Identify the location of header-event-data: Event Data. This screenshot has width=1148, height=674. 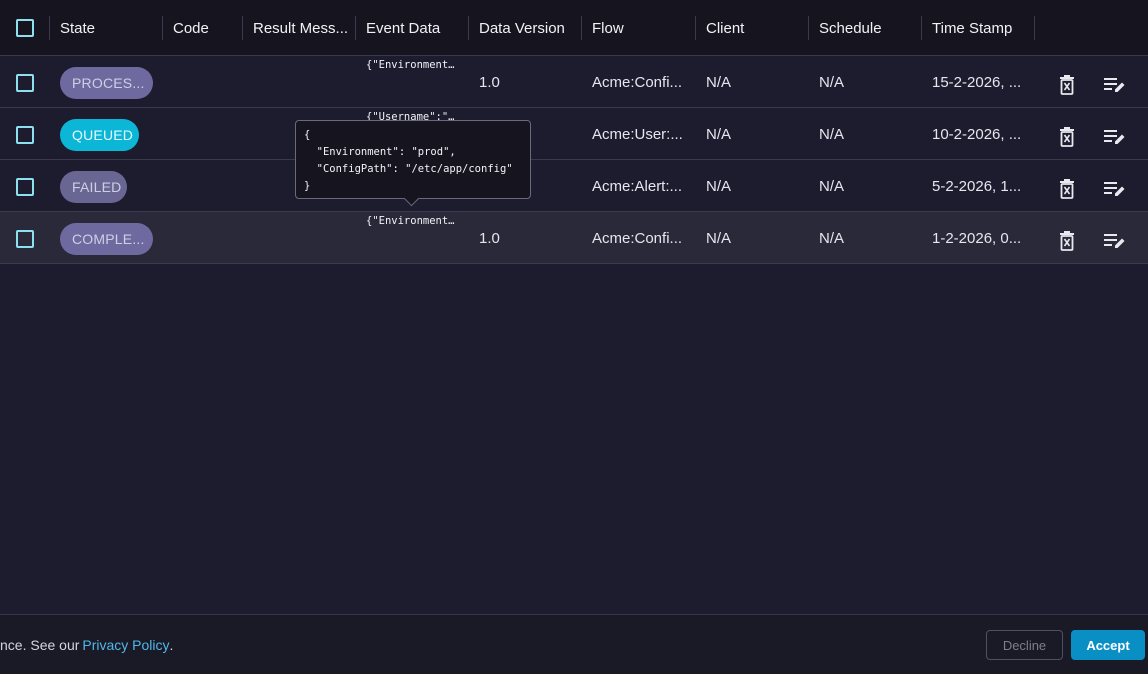
(415, 28).